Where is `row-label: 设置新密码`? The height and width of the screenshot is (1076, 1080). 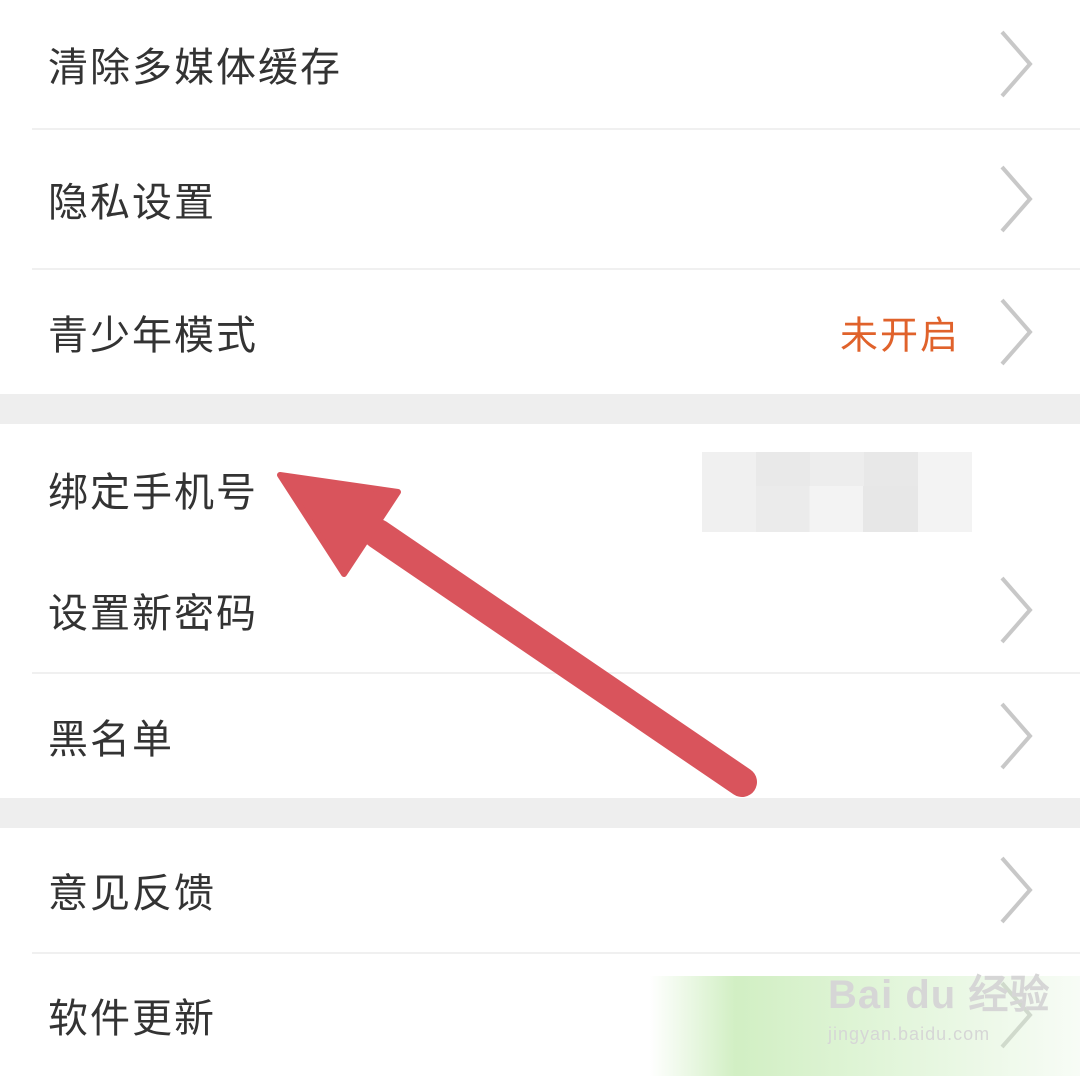
row-label: 设置新密码 is located at coordinates (153, 614).